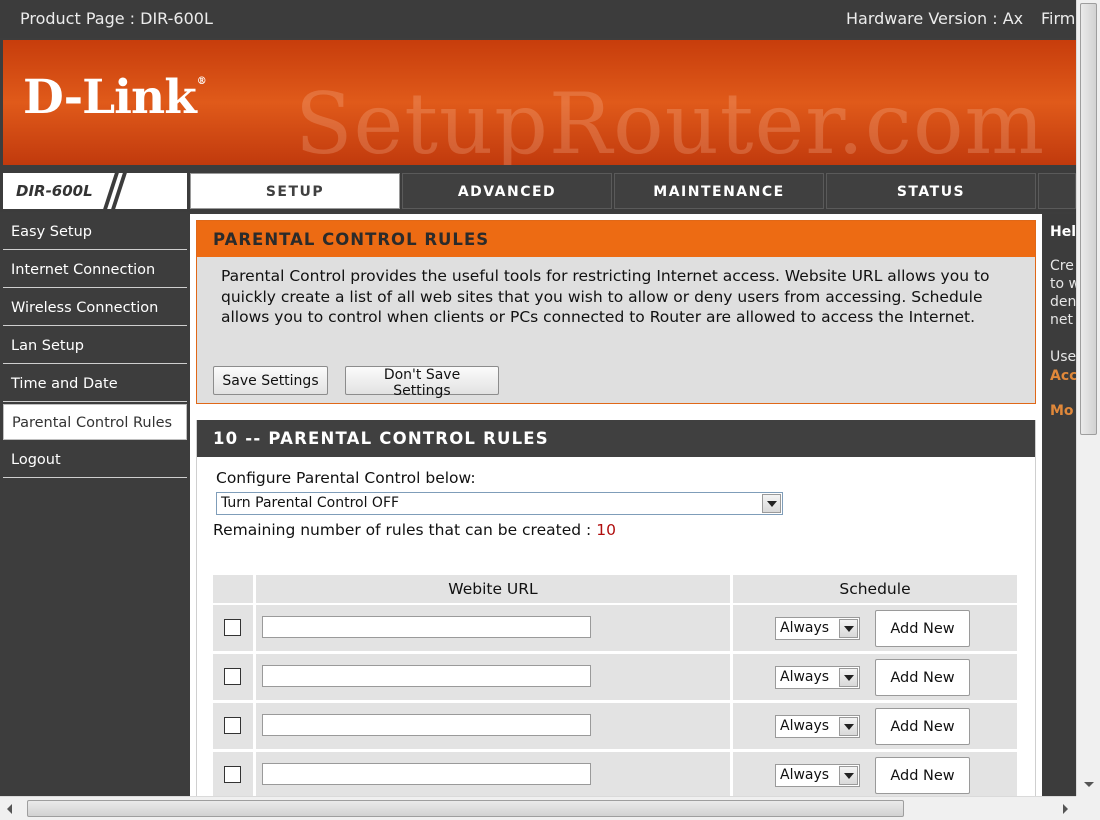  What do you see at coordinates (95, 270) in the screenshot?
I see `sidebar-item-internet-connection: Internet Connection` at bounding box center [95, 270].